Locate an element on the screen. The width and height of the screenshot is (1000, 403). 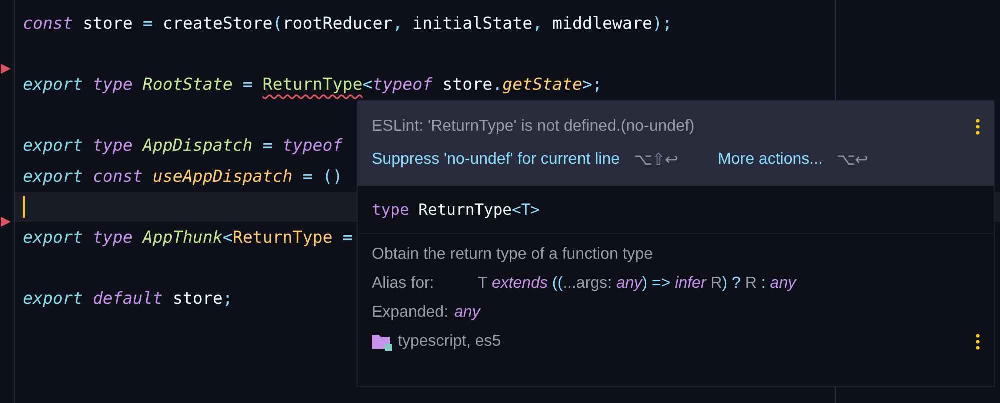
code-line: export const useAppDispatch = () is located at coordinates (183, 176).